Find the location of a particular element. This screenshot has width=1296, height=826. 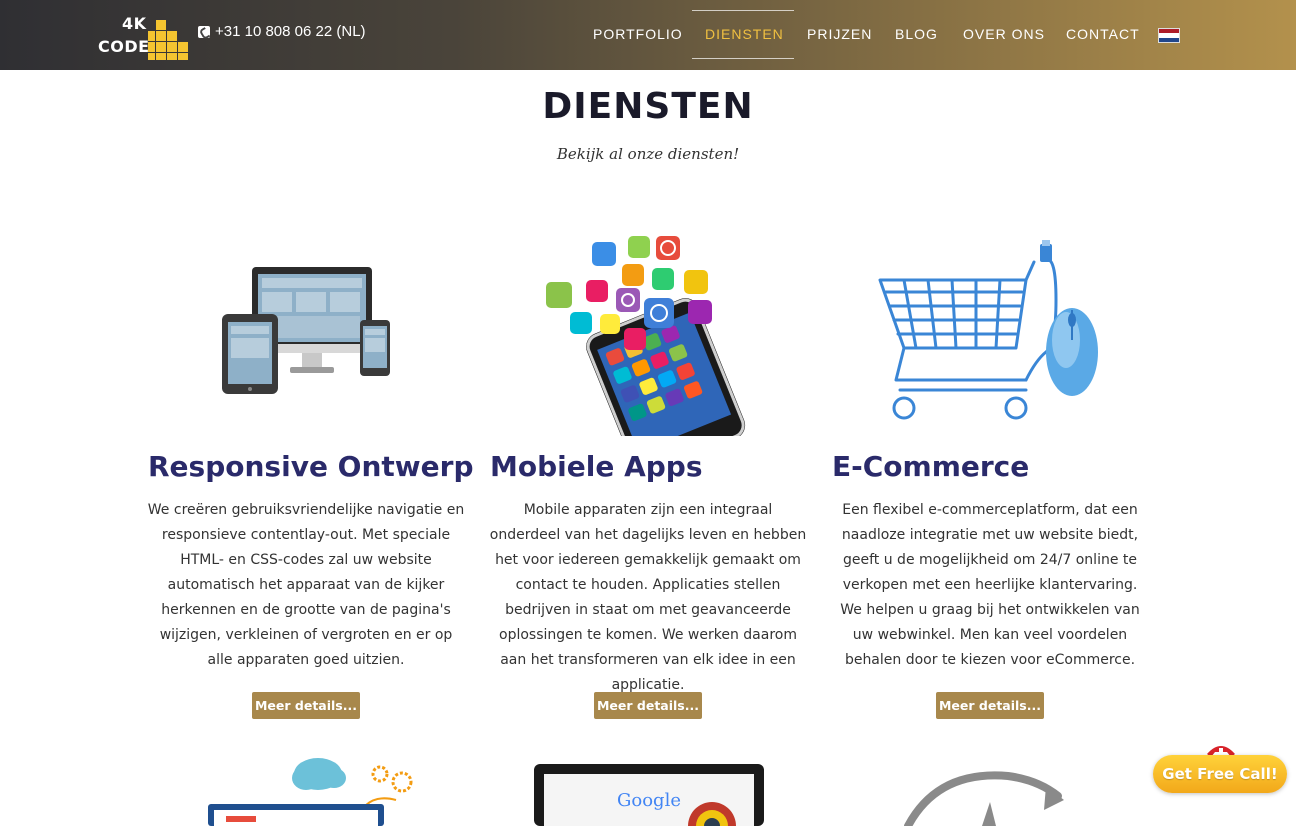

phone-number: +31 10 808 06 22 (NL) is located at coordinates (290, 31).